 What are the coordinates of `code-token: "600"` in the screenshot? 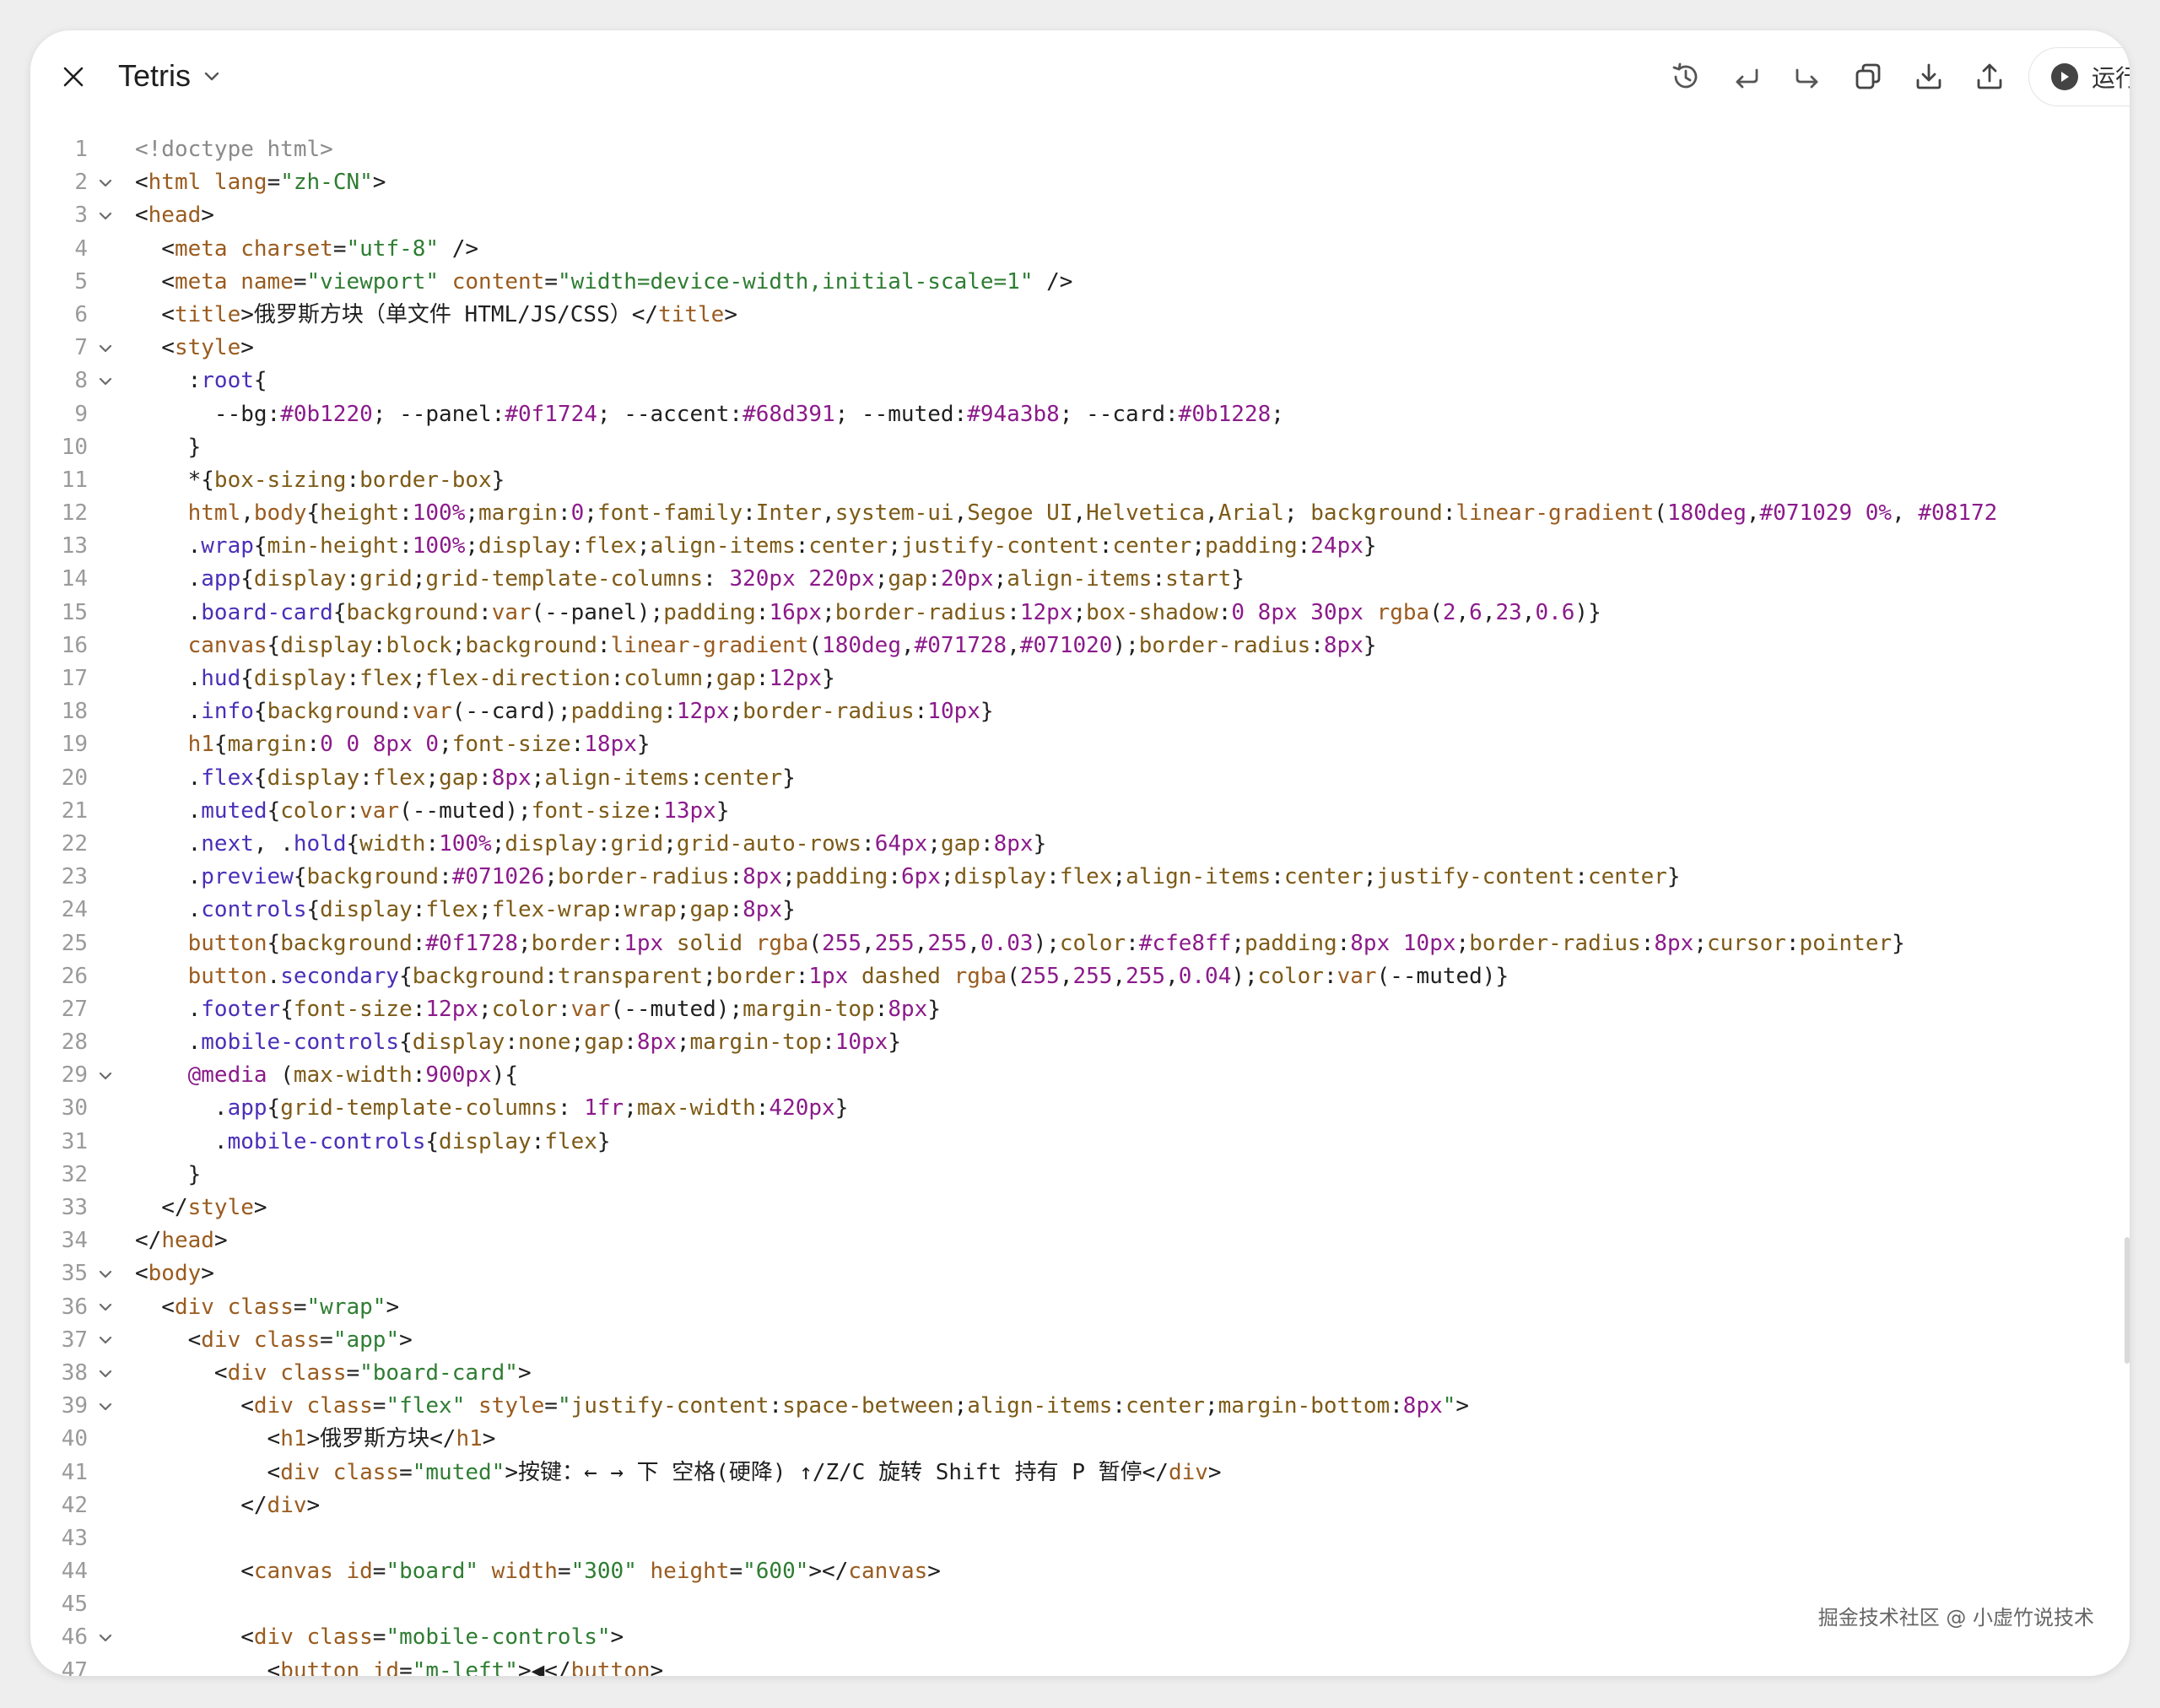 It's located at (775, 1572).